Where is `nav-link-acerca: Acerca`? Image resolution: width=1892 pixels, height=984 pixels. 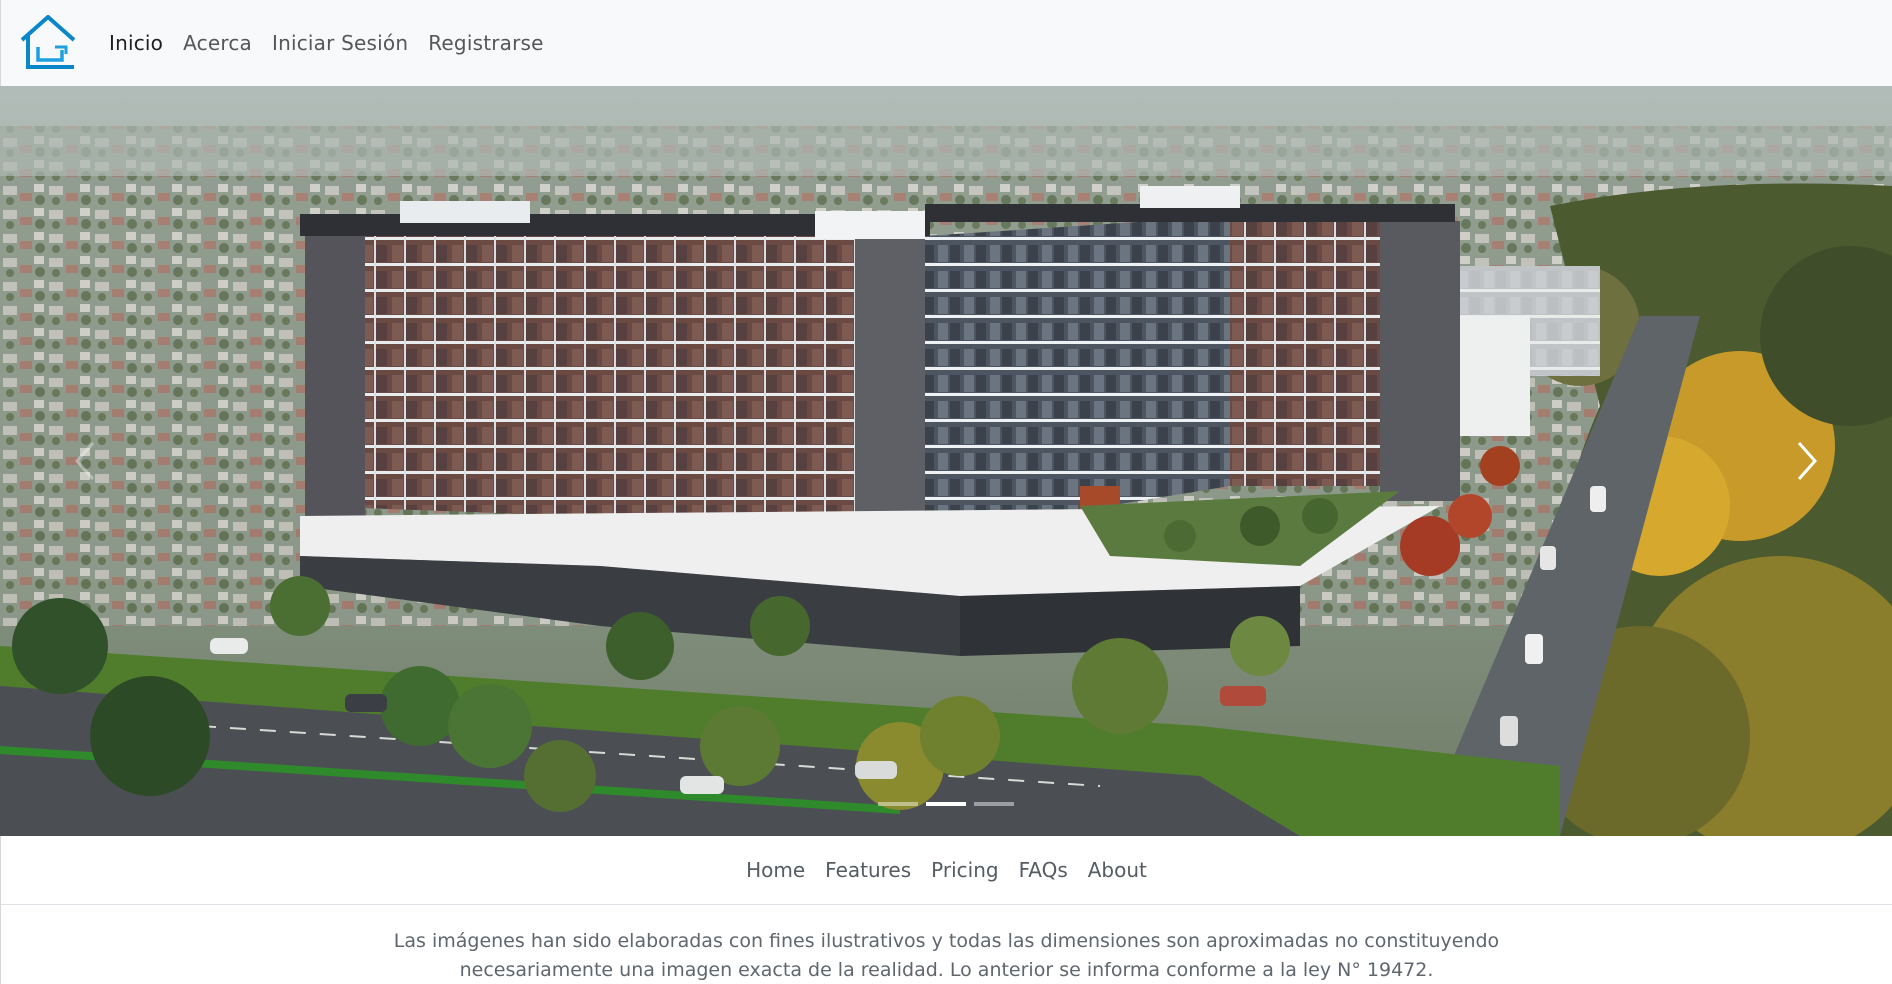
nav-link-acerca: Acerca is located at coordinates (217, 43).